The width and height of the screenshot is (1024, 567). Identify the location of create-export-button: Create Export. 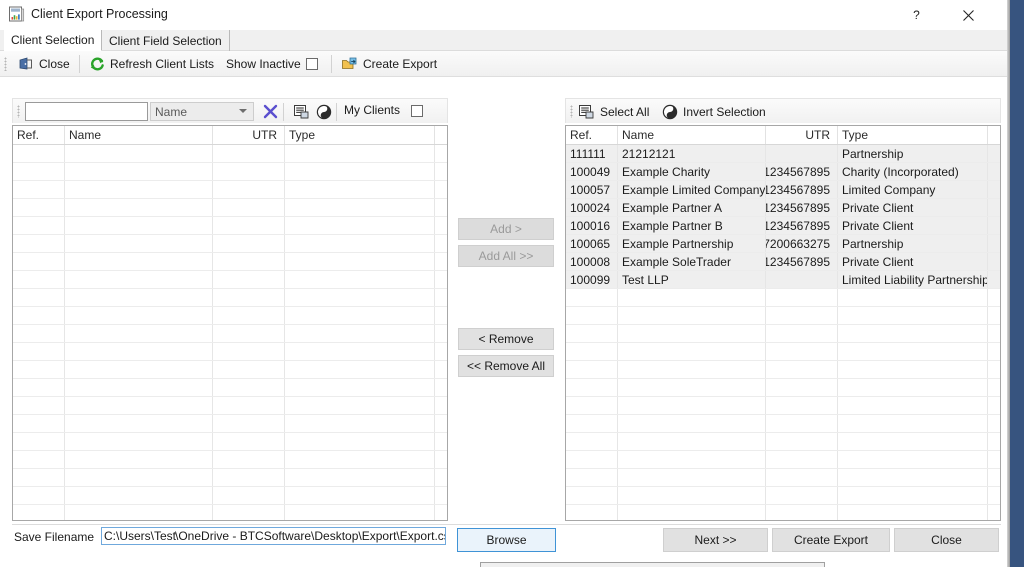
(831, 540).